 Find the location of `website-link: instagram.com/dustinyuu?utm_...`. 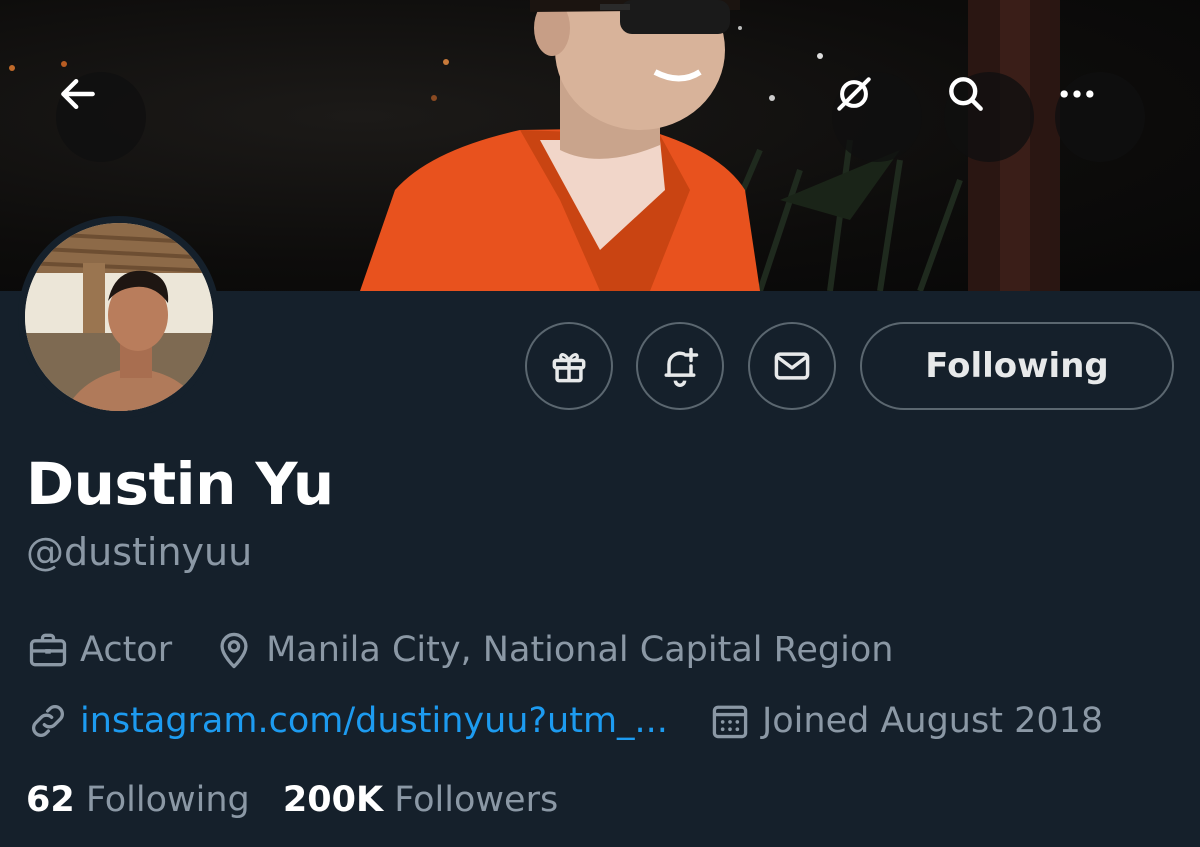

website-link: instagram.com/dustinyuu?utm_... is located at coordinates (374, 721).